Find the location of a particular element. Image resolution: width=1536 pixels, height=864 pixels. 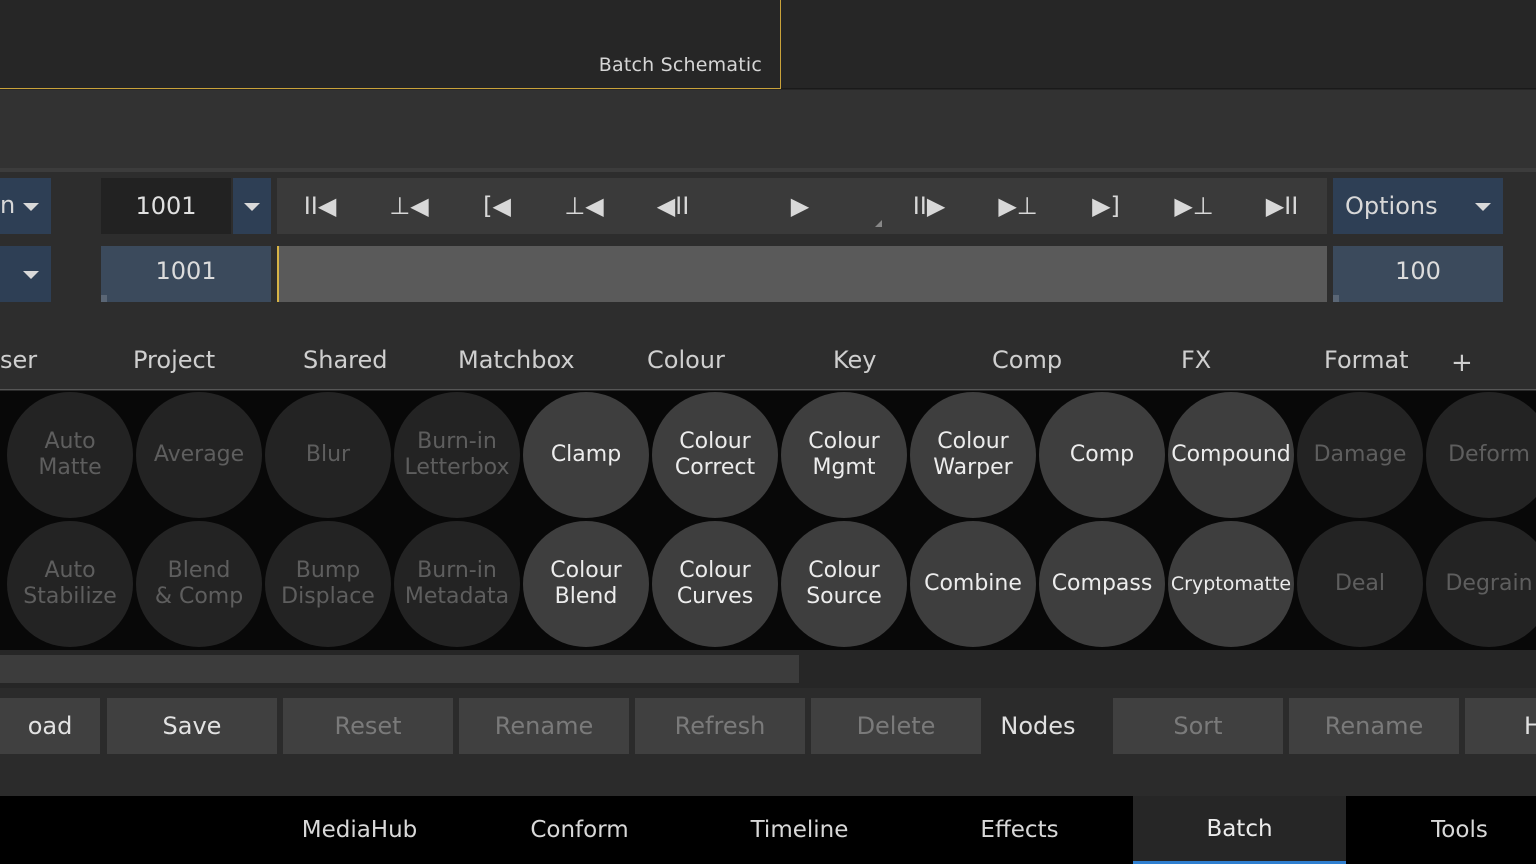

node-label: Compass is located at coordinates (1102, 583).